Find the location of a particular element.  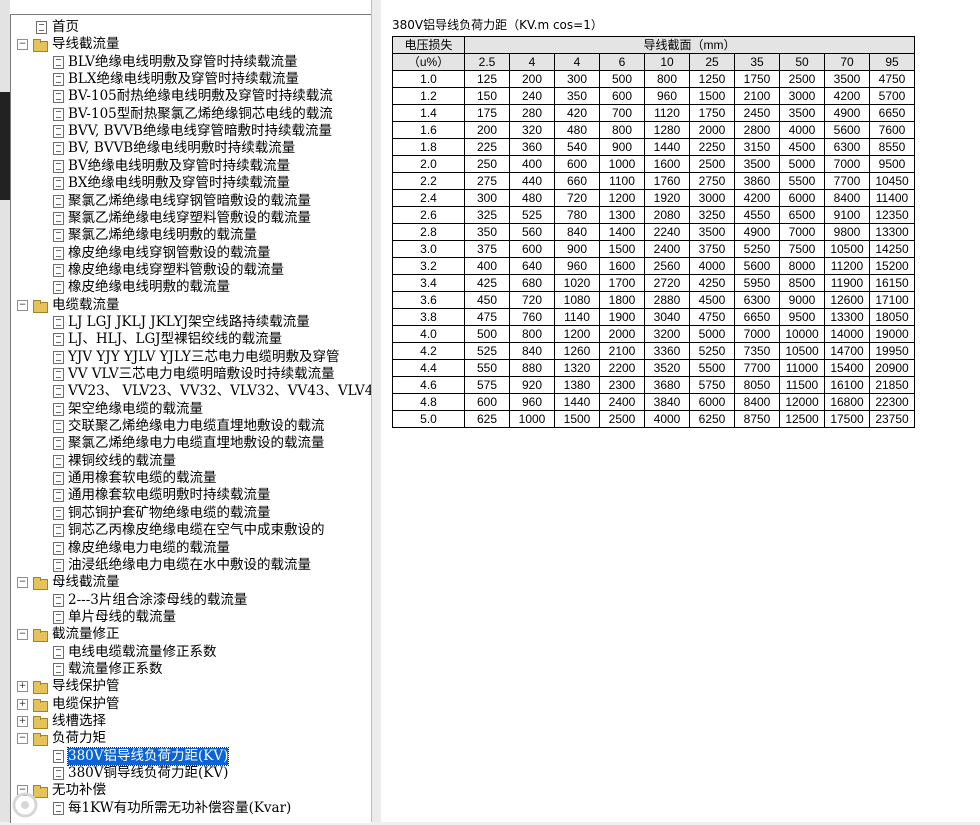

load-moment-cell: 3040 is located at coordinates (667, 317).